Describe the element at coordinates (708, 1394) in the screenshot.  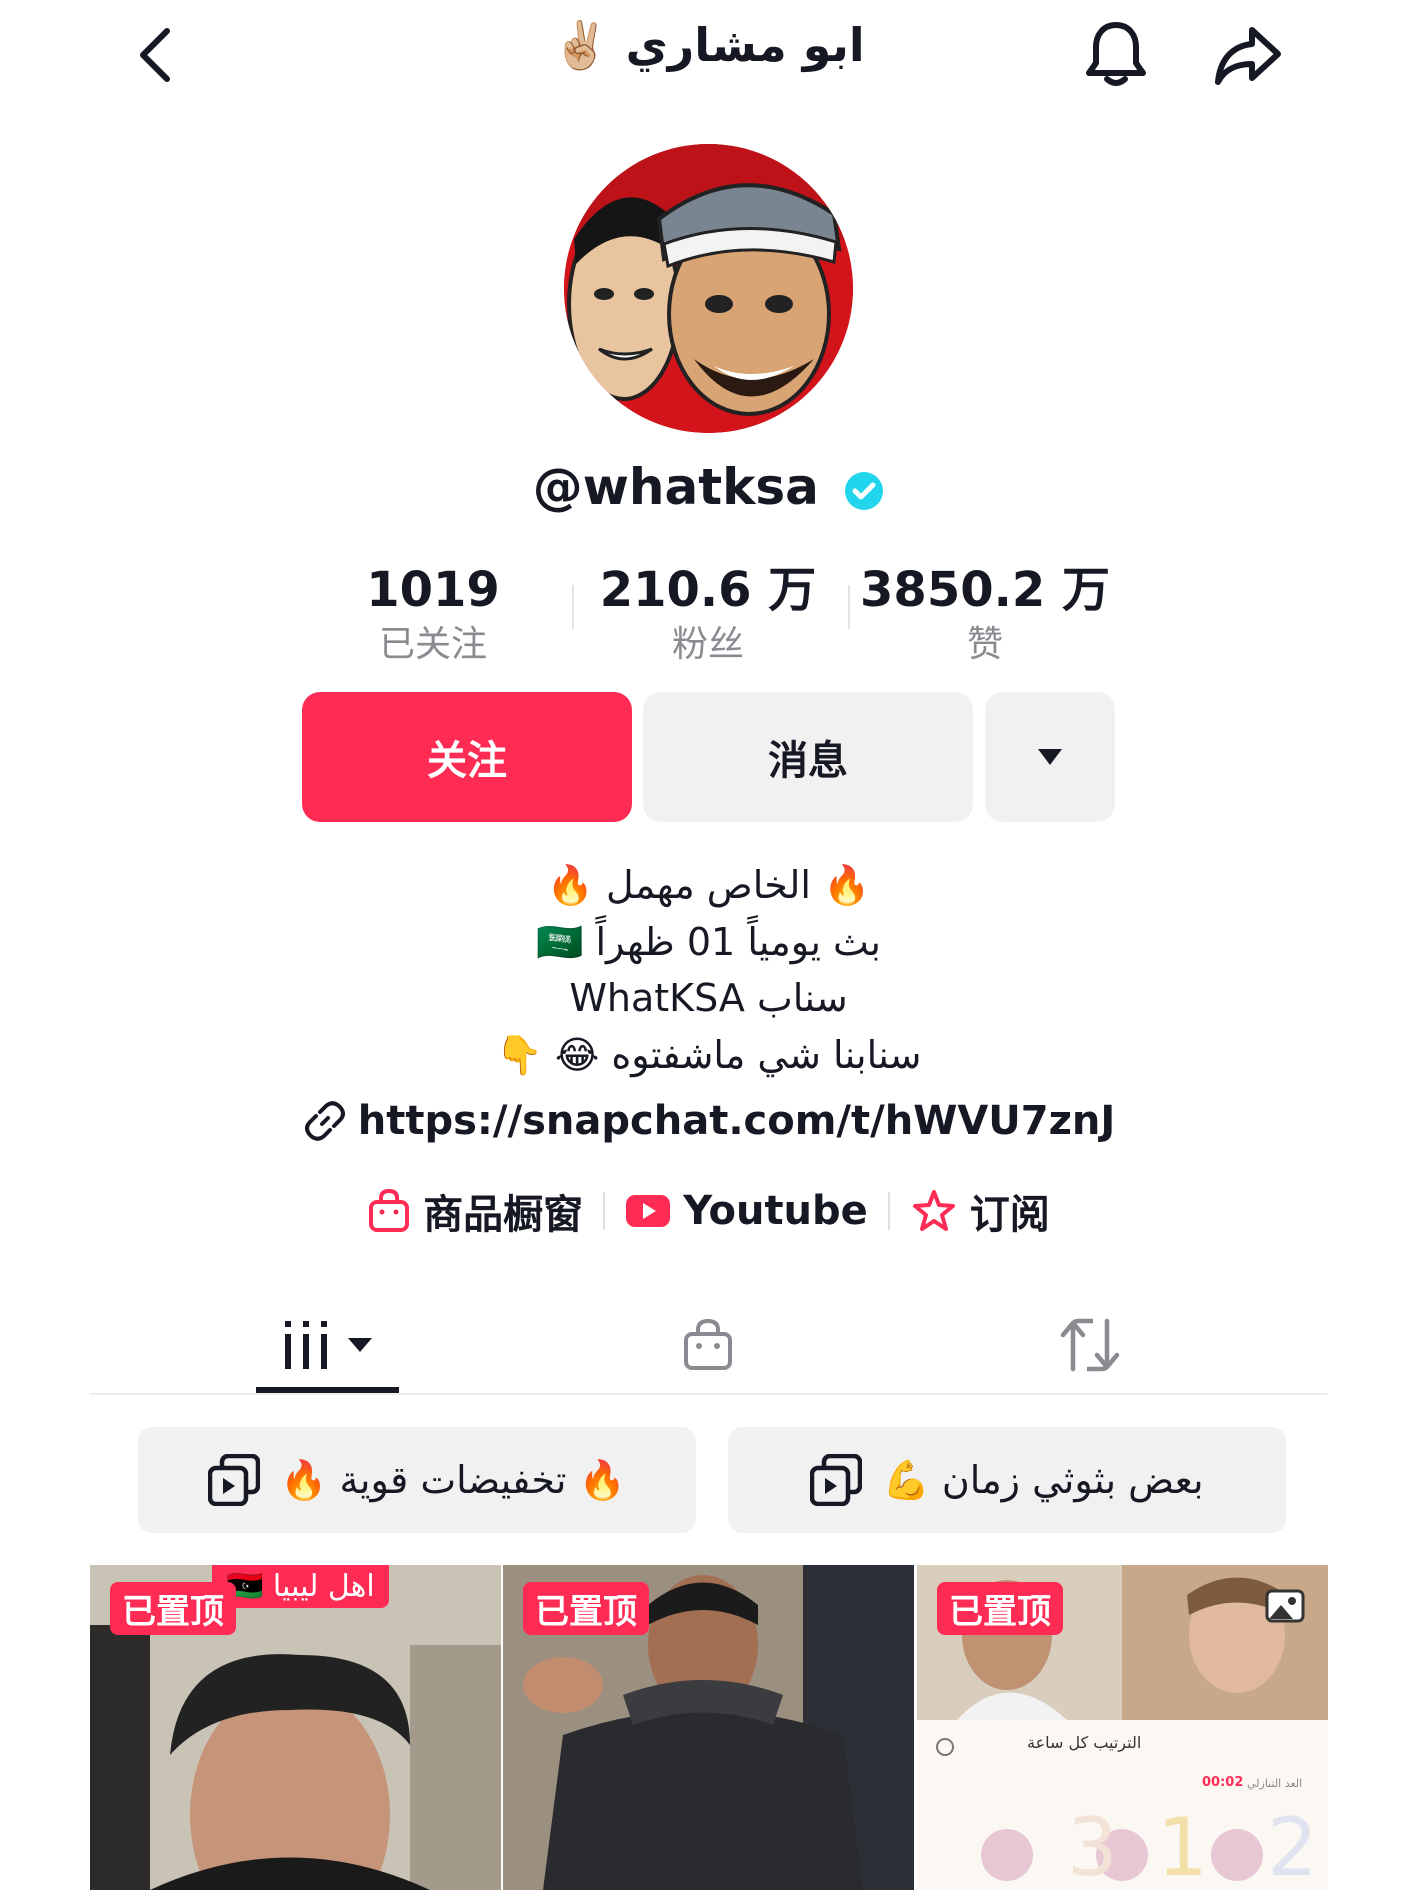
I see `tab-bar-divider` at that location.